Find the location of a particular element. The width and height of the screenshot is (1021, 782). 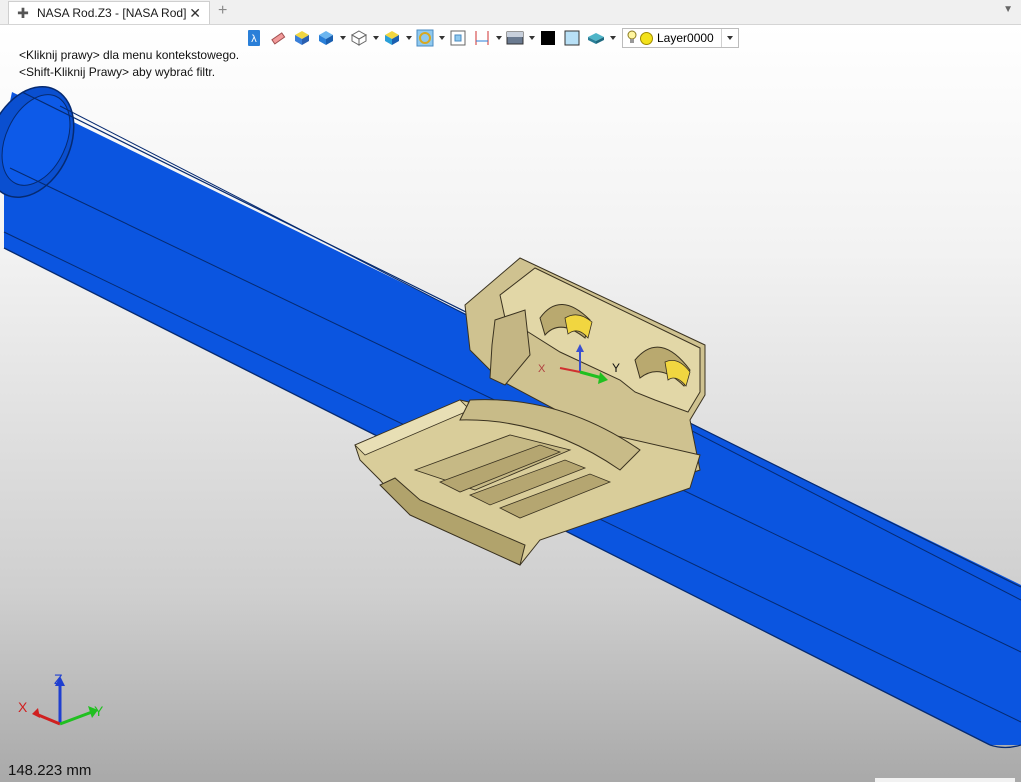

document-tab-strip: ✚ NASA Rod.Z3 - [NASA Rod] ✕ + ▼ is located at coordinates (510, 12).